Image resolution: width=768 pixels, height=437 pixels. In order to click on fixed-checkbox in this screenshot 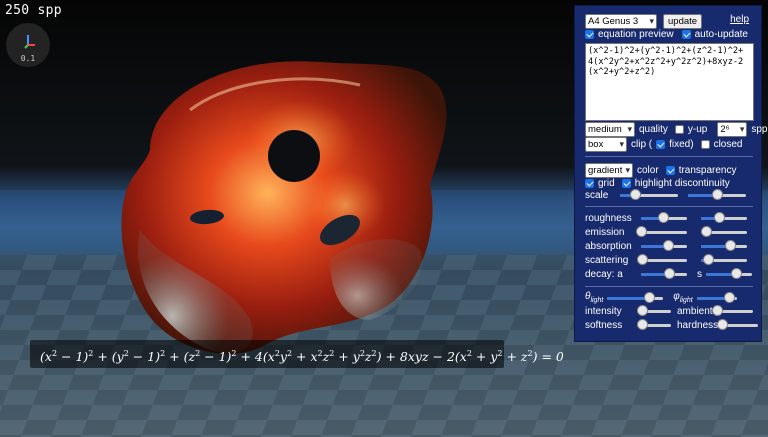, I will do `click(661, 144)`.